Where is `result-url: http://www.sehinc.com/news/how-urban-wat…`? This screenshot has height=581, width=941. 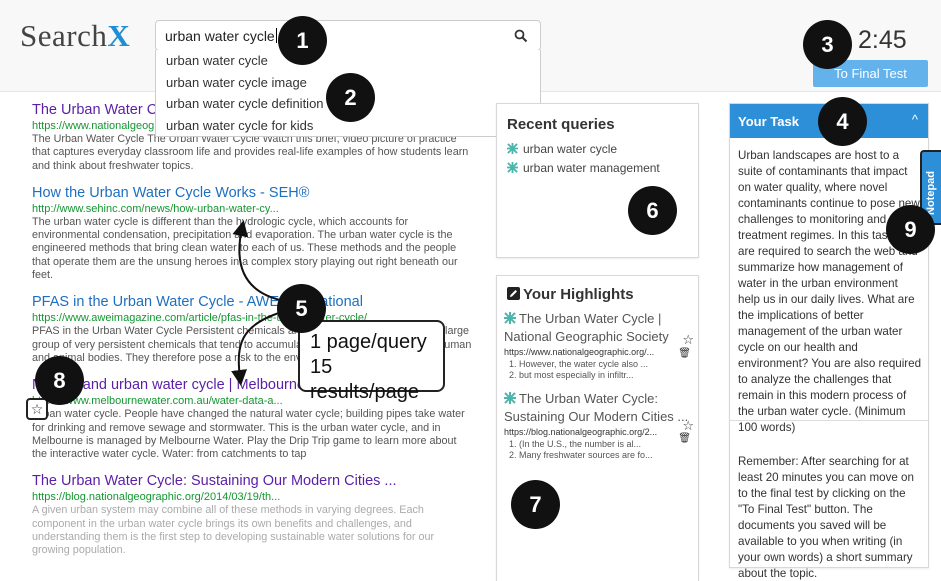 result-url: http://www.sehinc.com/news/how-urban-wat… is located at coordinates (155, 208).